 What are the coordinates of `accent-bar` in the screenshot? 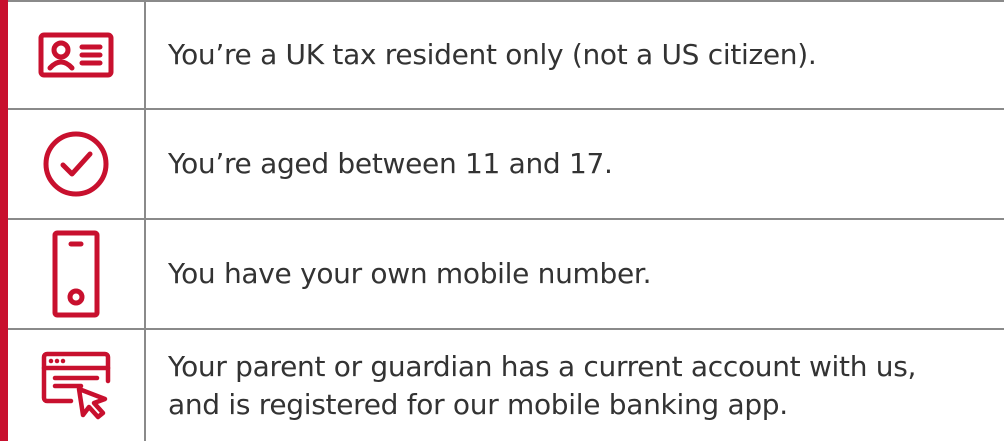 It's located at (4, 220).